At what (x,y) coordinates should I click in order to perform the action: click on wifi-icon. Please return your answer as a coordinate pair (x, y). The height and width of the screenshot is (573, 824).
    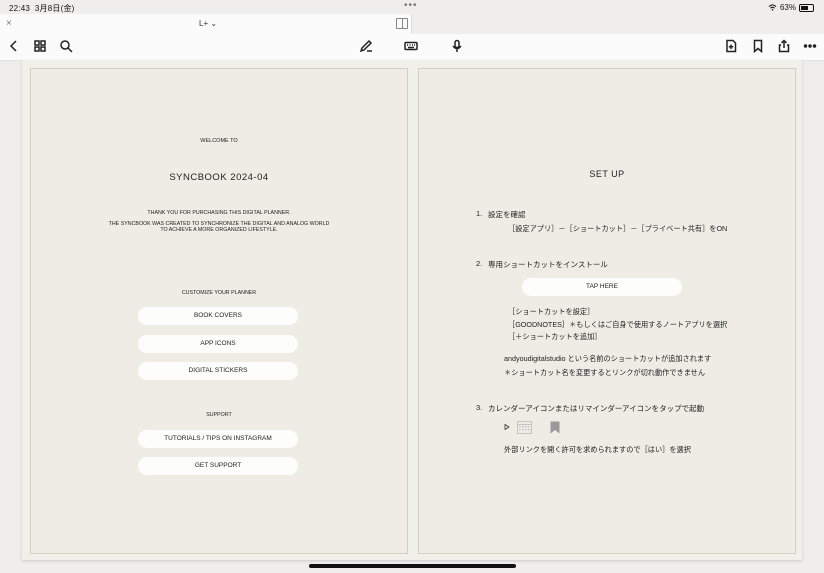
    Looking at the image, I should click on (772, 7).